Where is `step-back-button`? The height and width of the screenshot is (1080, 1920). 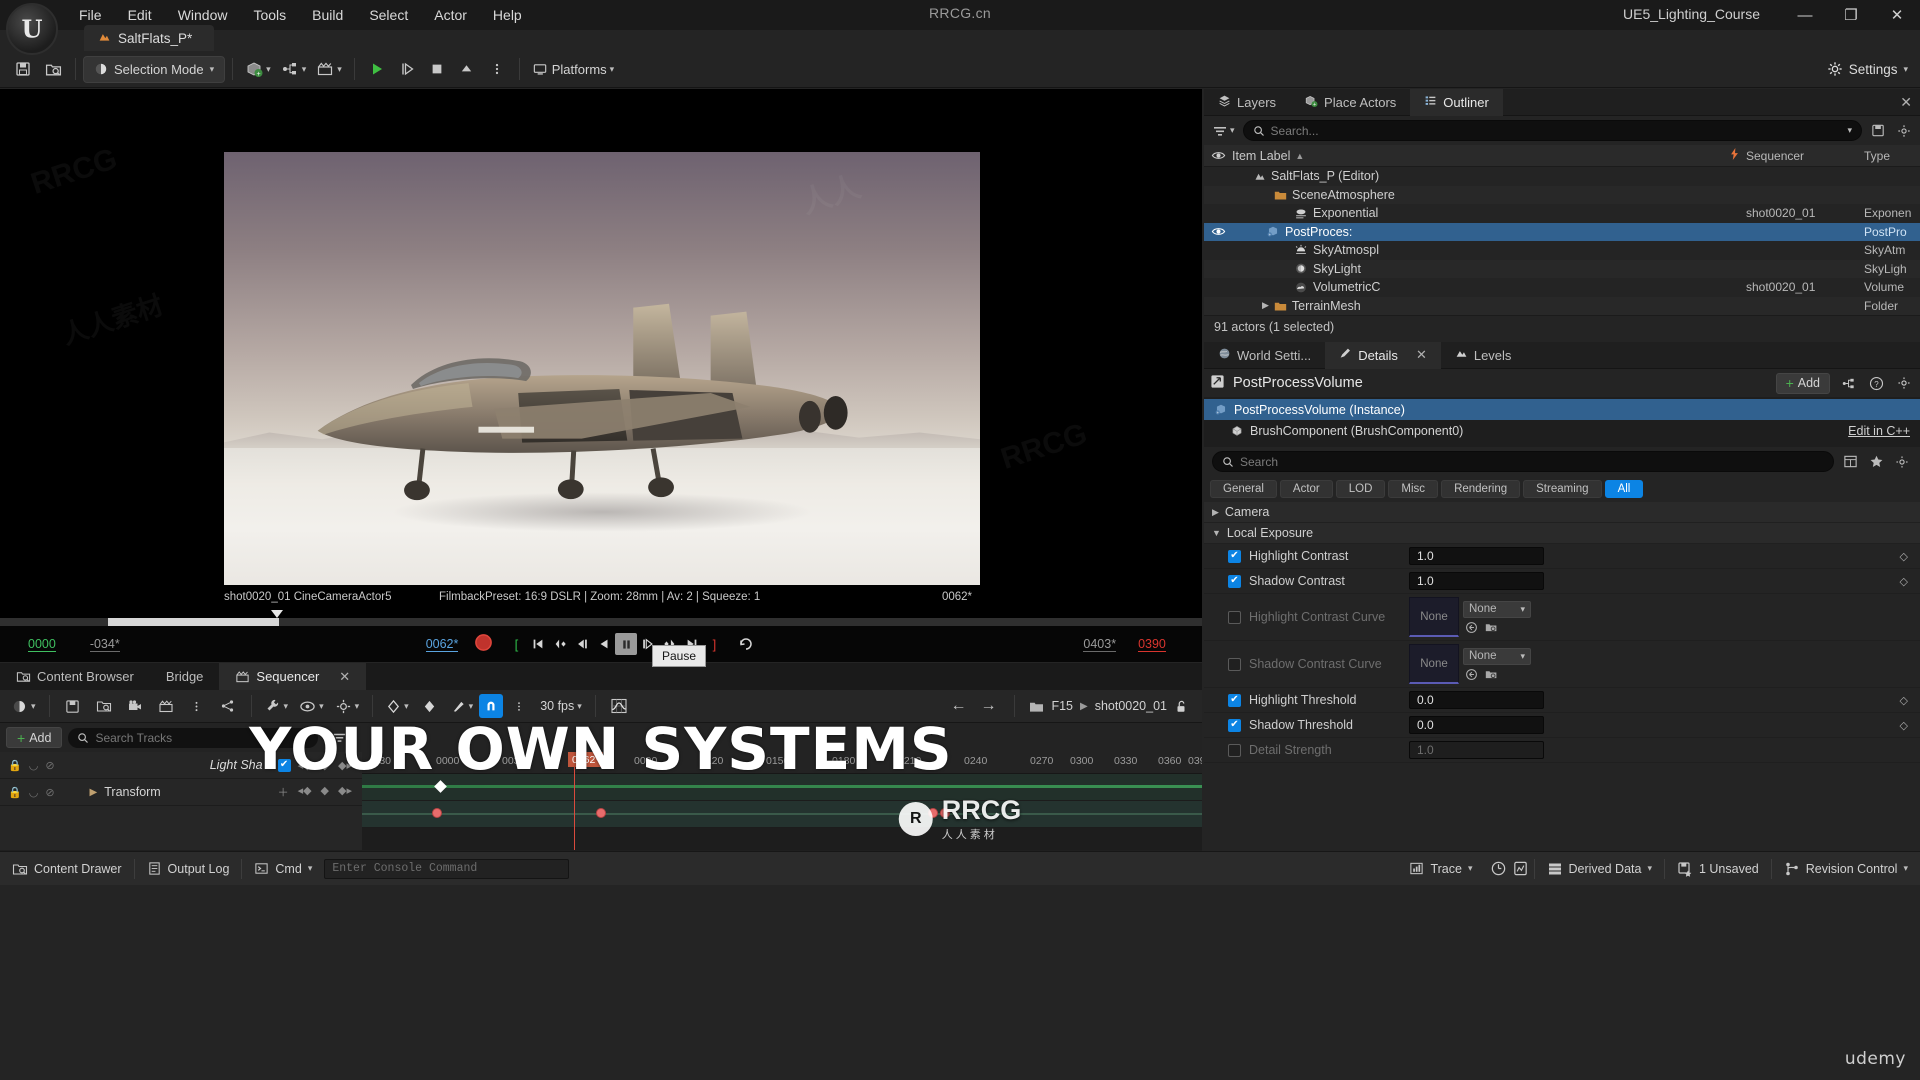
step-back-button is located at coordinates (582, 644).